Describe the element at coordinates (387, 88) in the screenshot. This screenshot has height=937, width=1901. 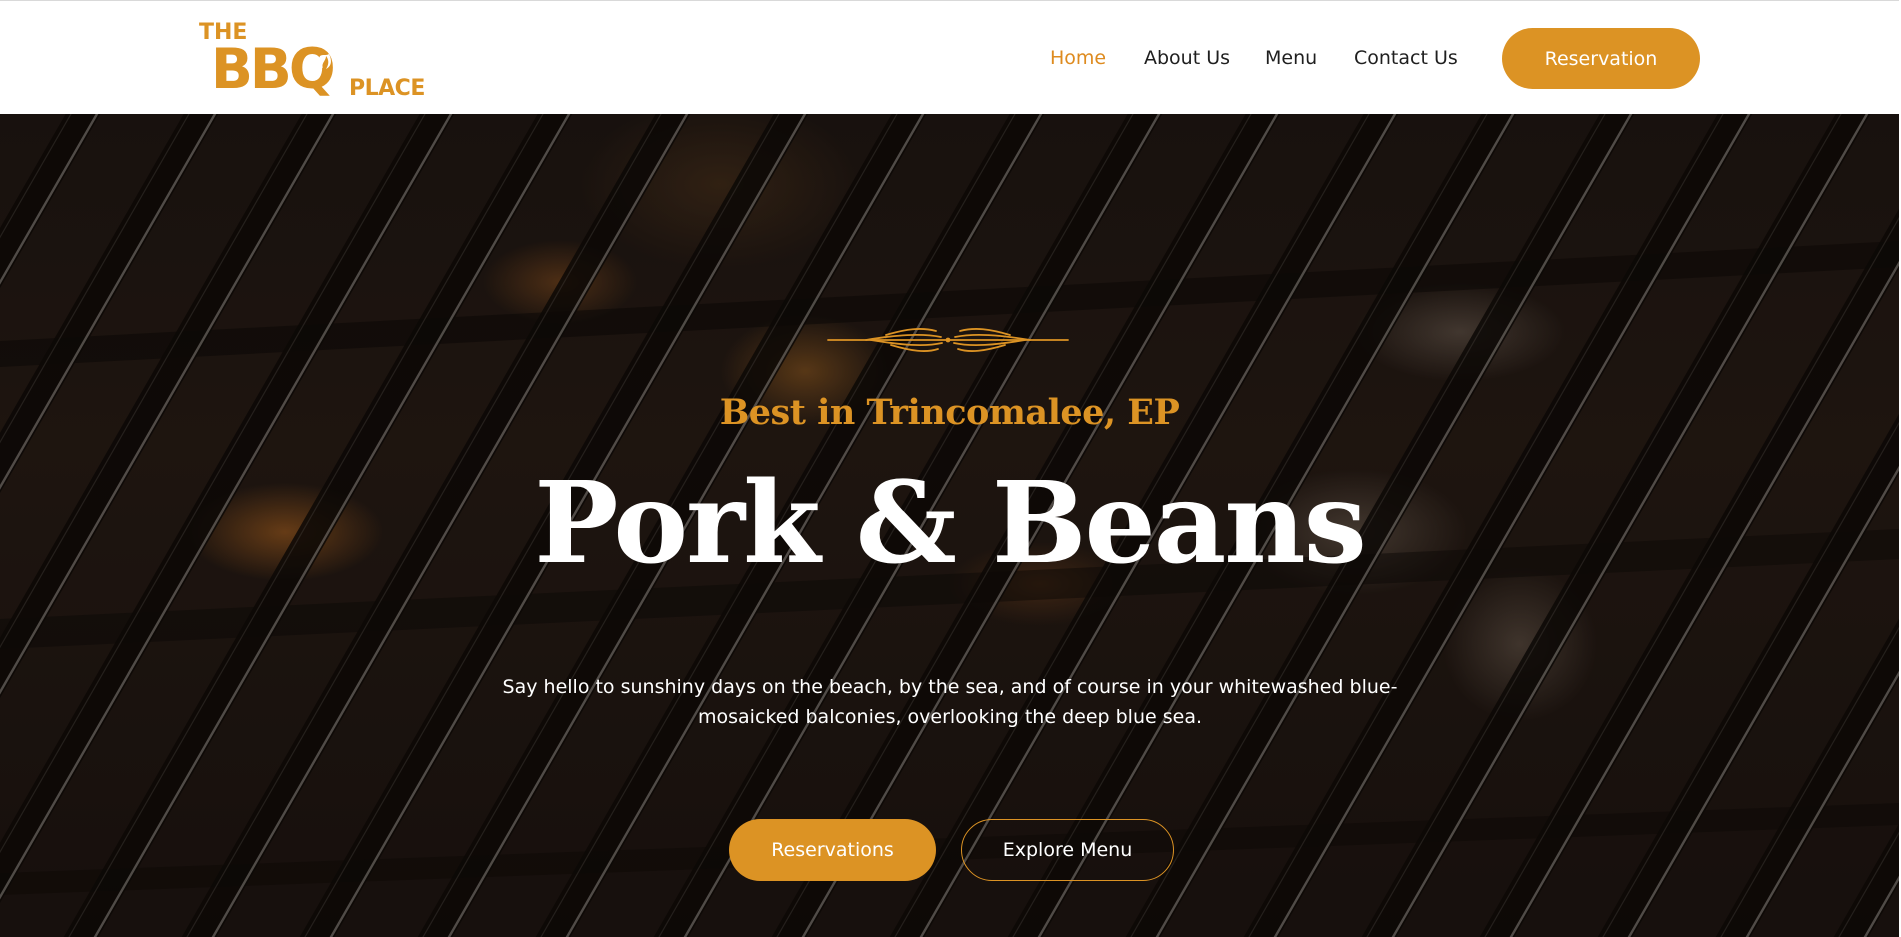
I see `svg-text: PLACE` at that location.